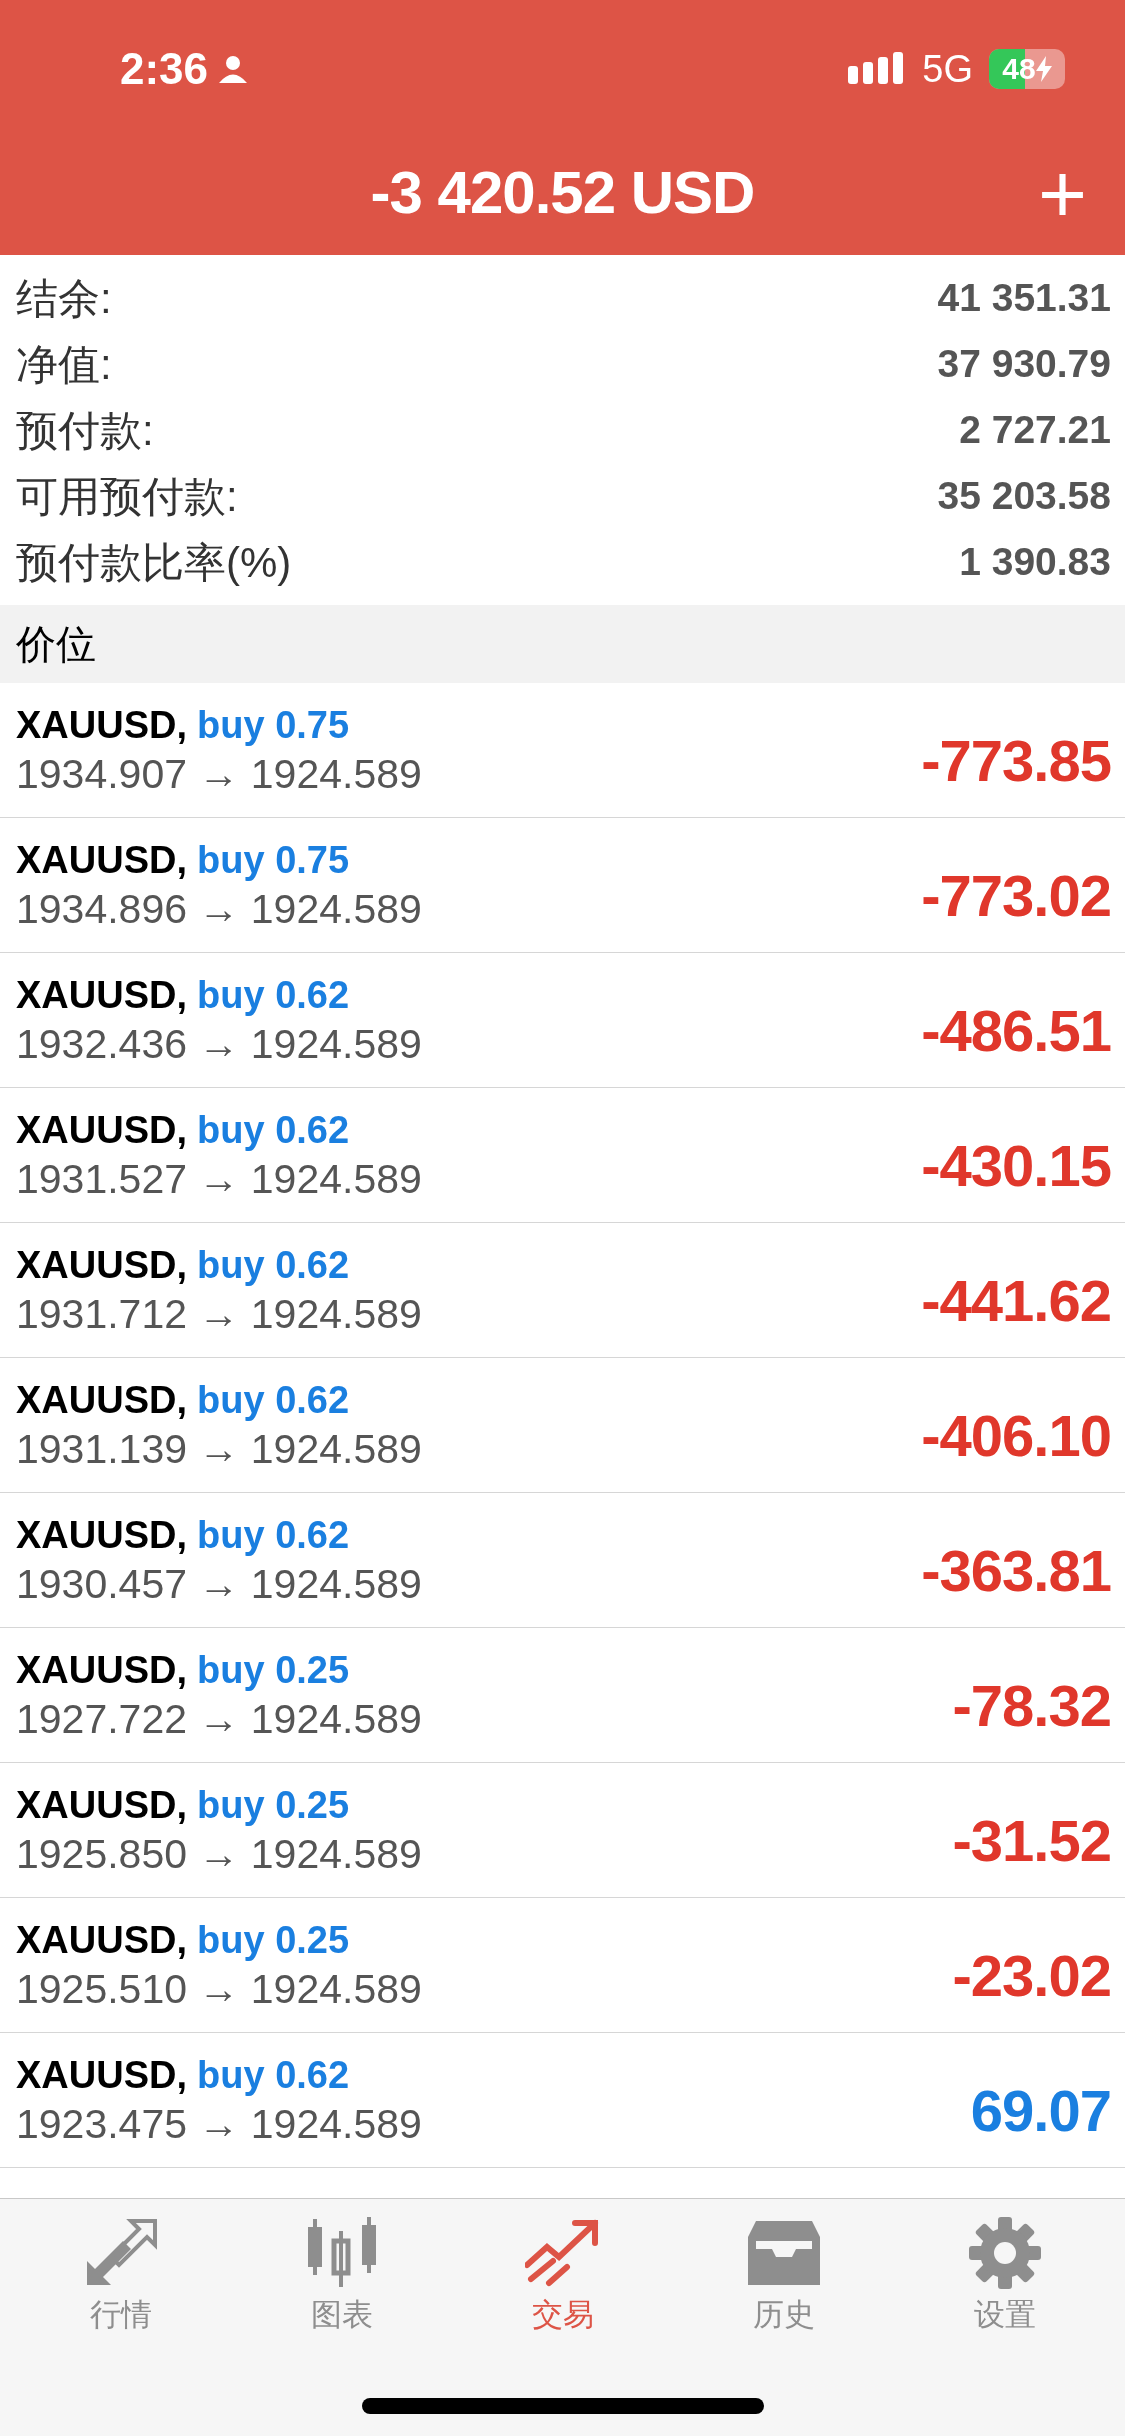 The width and height of the screenshot is (1125, 2436). I want to click on position-profit: -406.10, so click(1016, 1435).